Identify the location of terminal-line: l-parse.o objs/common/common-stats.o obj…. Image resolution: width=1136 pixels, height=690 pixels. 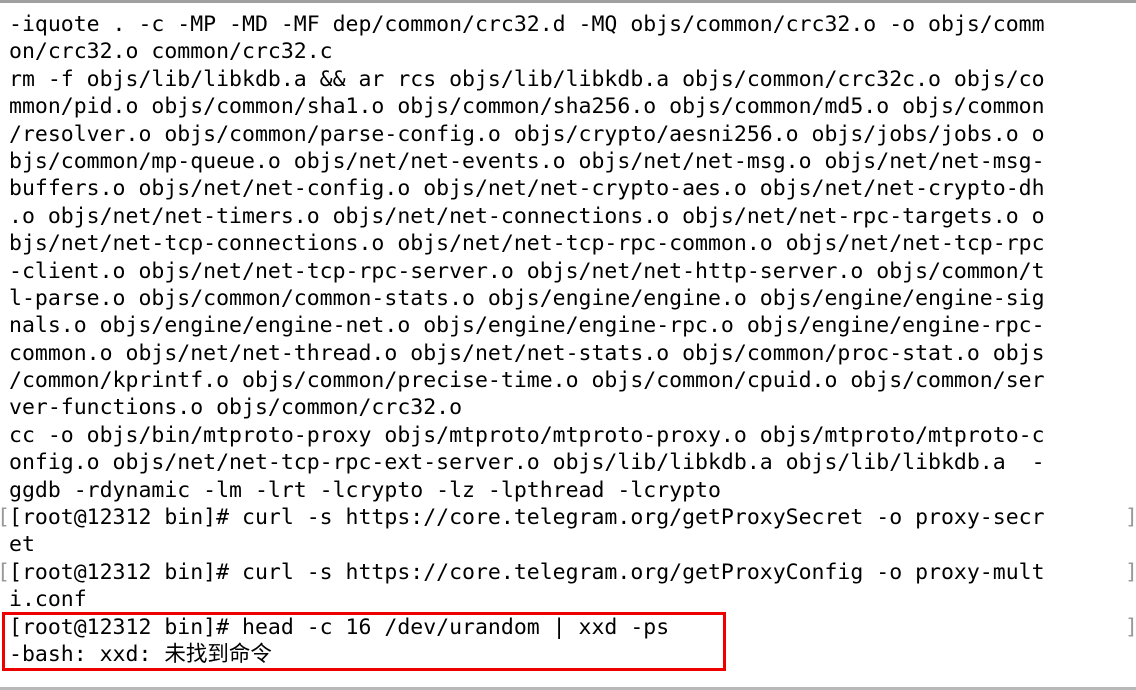
(527, 298).